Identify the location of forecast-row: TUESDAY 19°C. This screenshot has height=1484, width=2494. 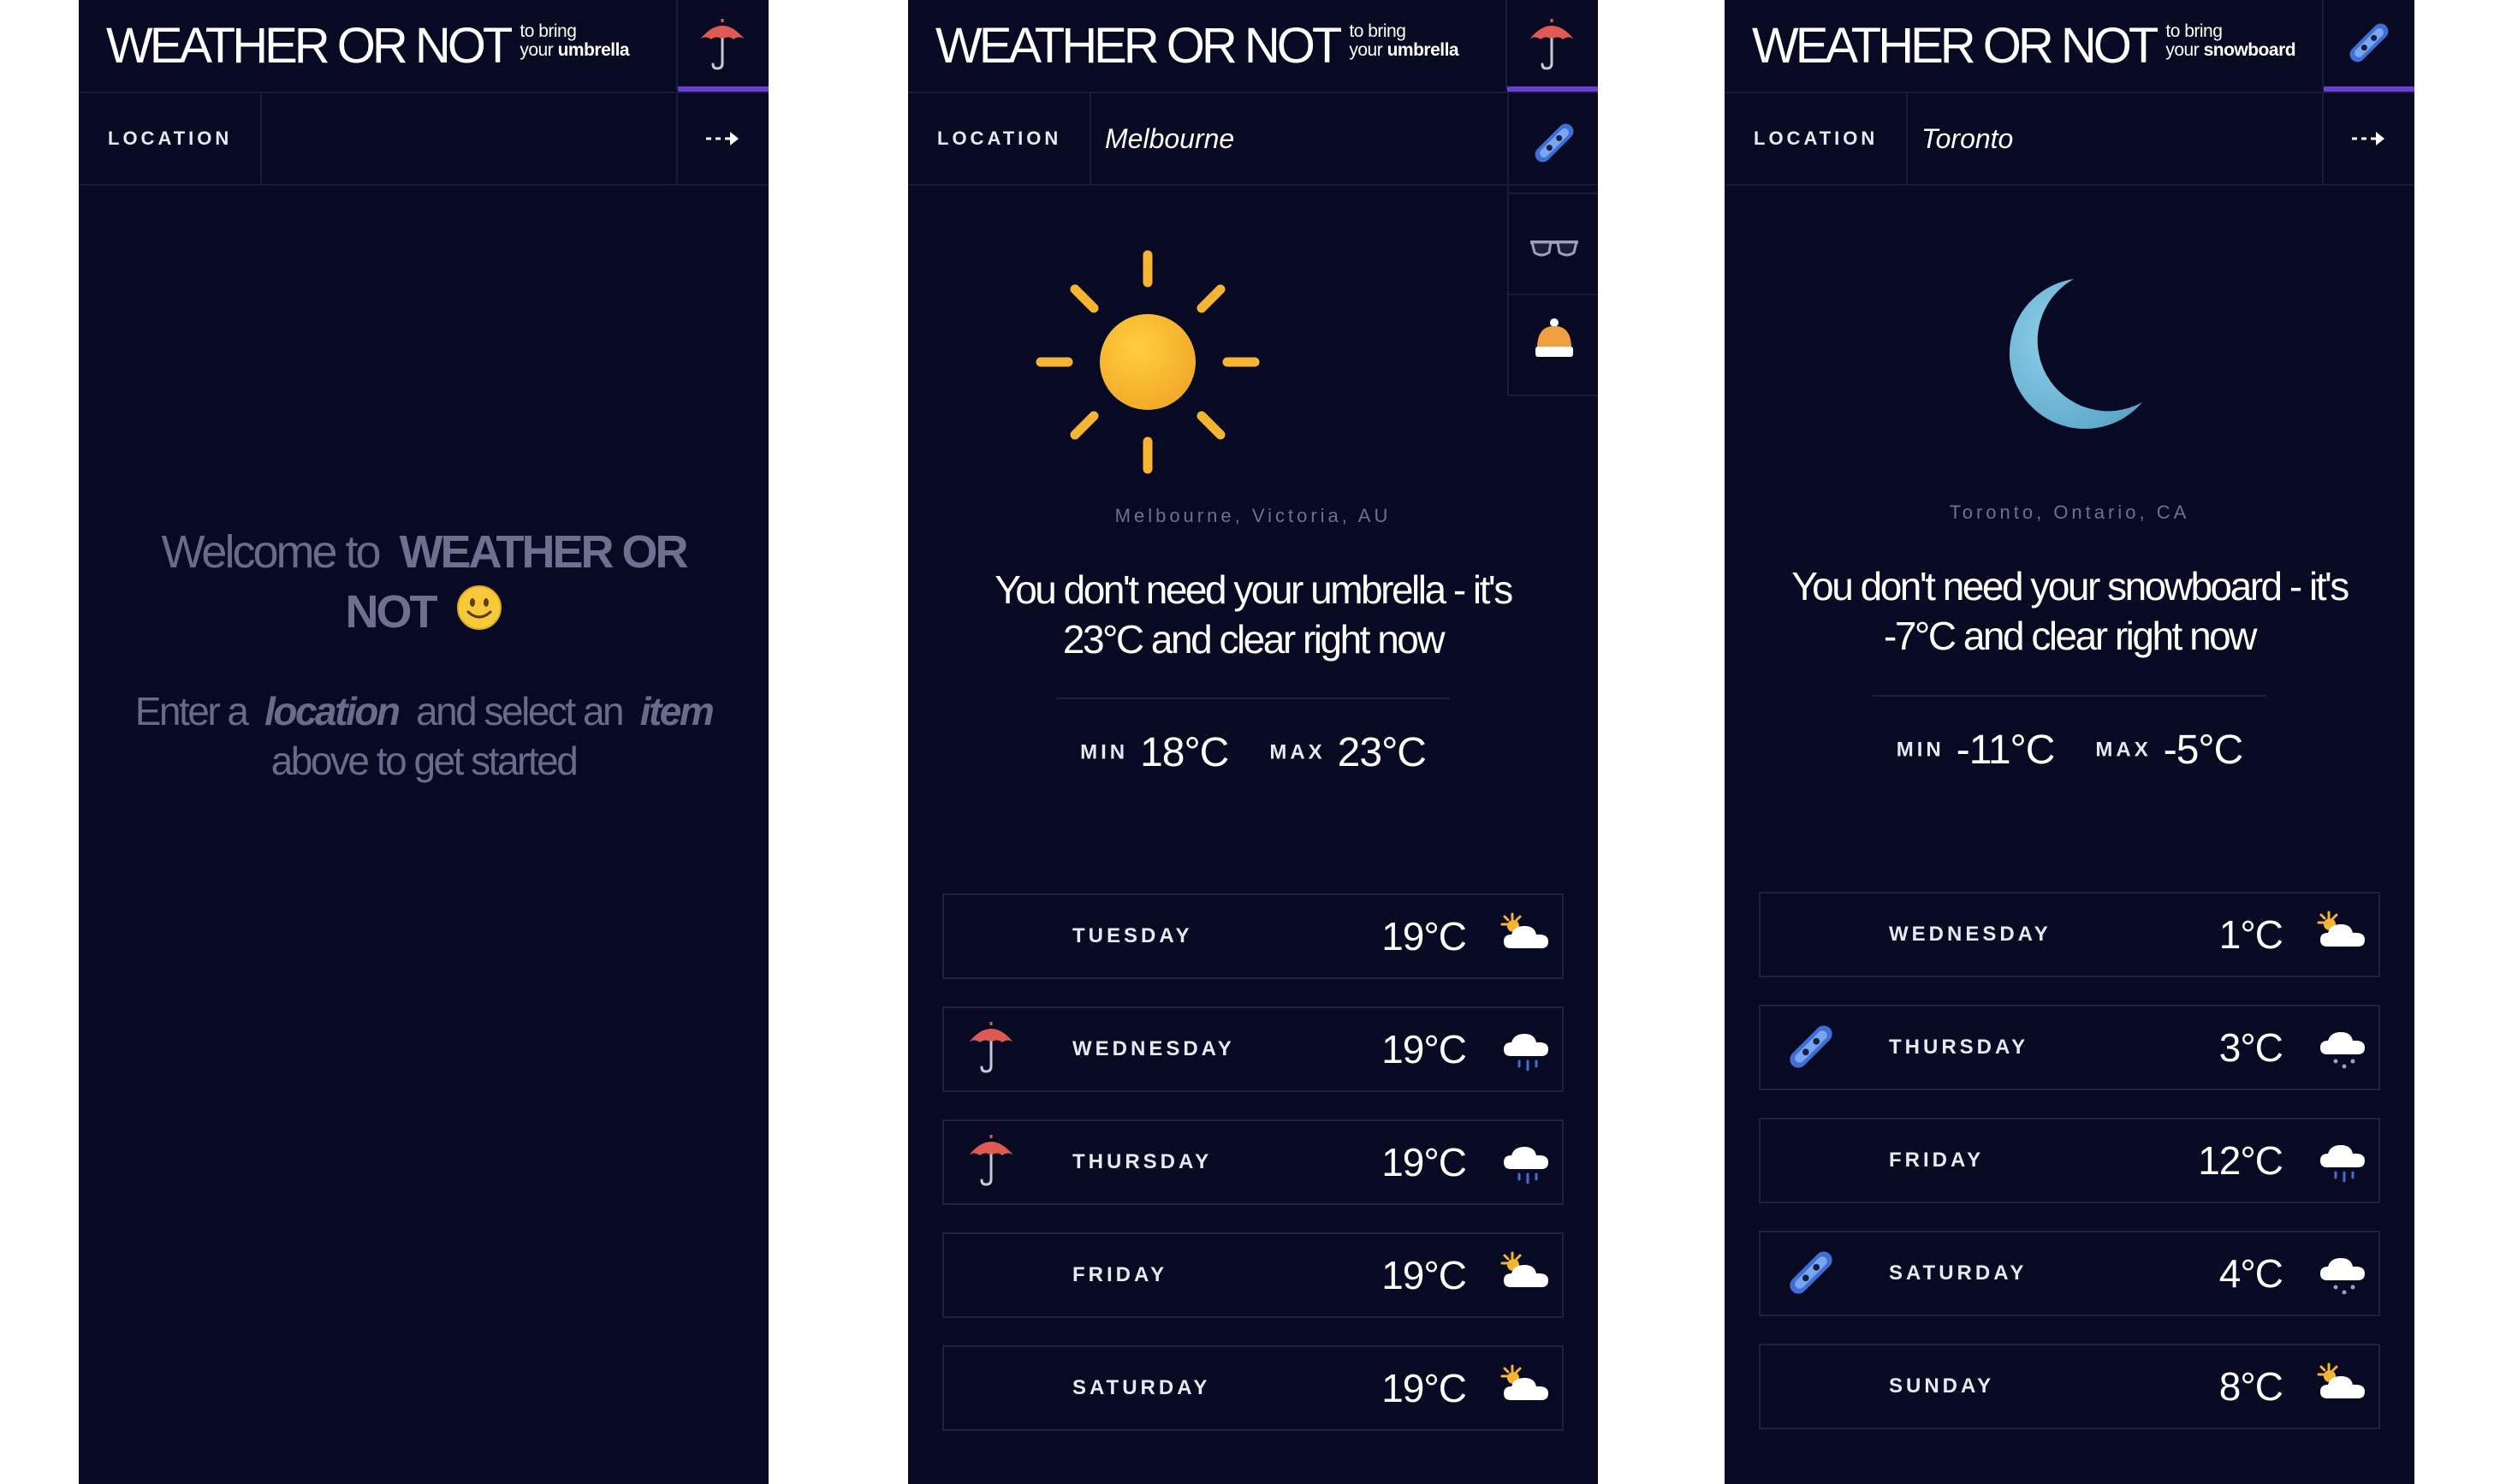
(1253, 936).